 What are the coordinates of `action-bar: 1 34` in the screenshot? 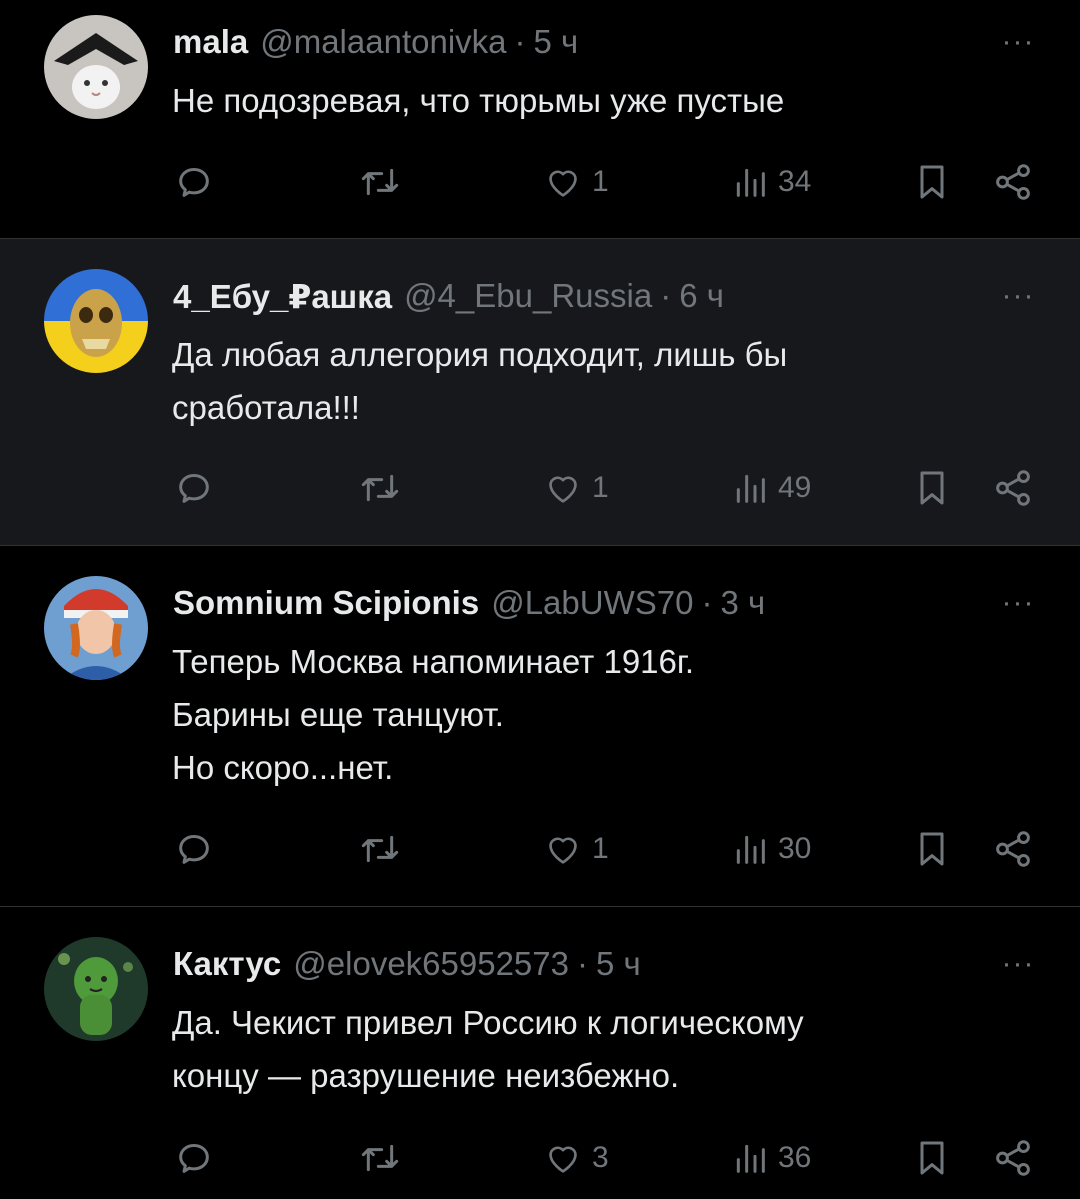 It's located at (540, 182).